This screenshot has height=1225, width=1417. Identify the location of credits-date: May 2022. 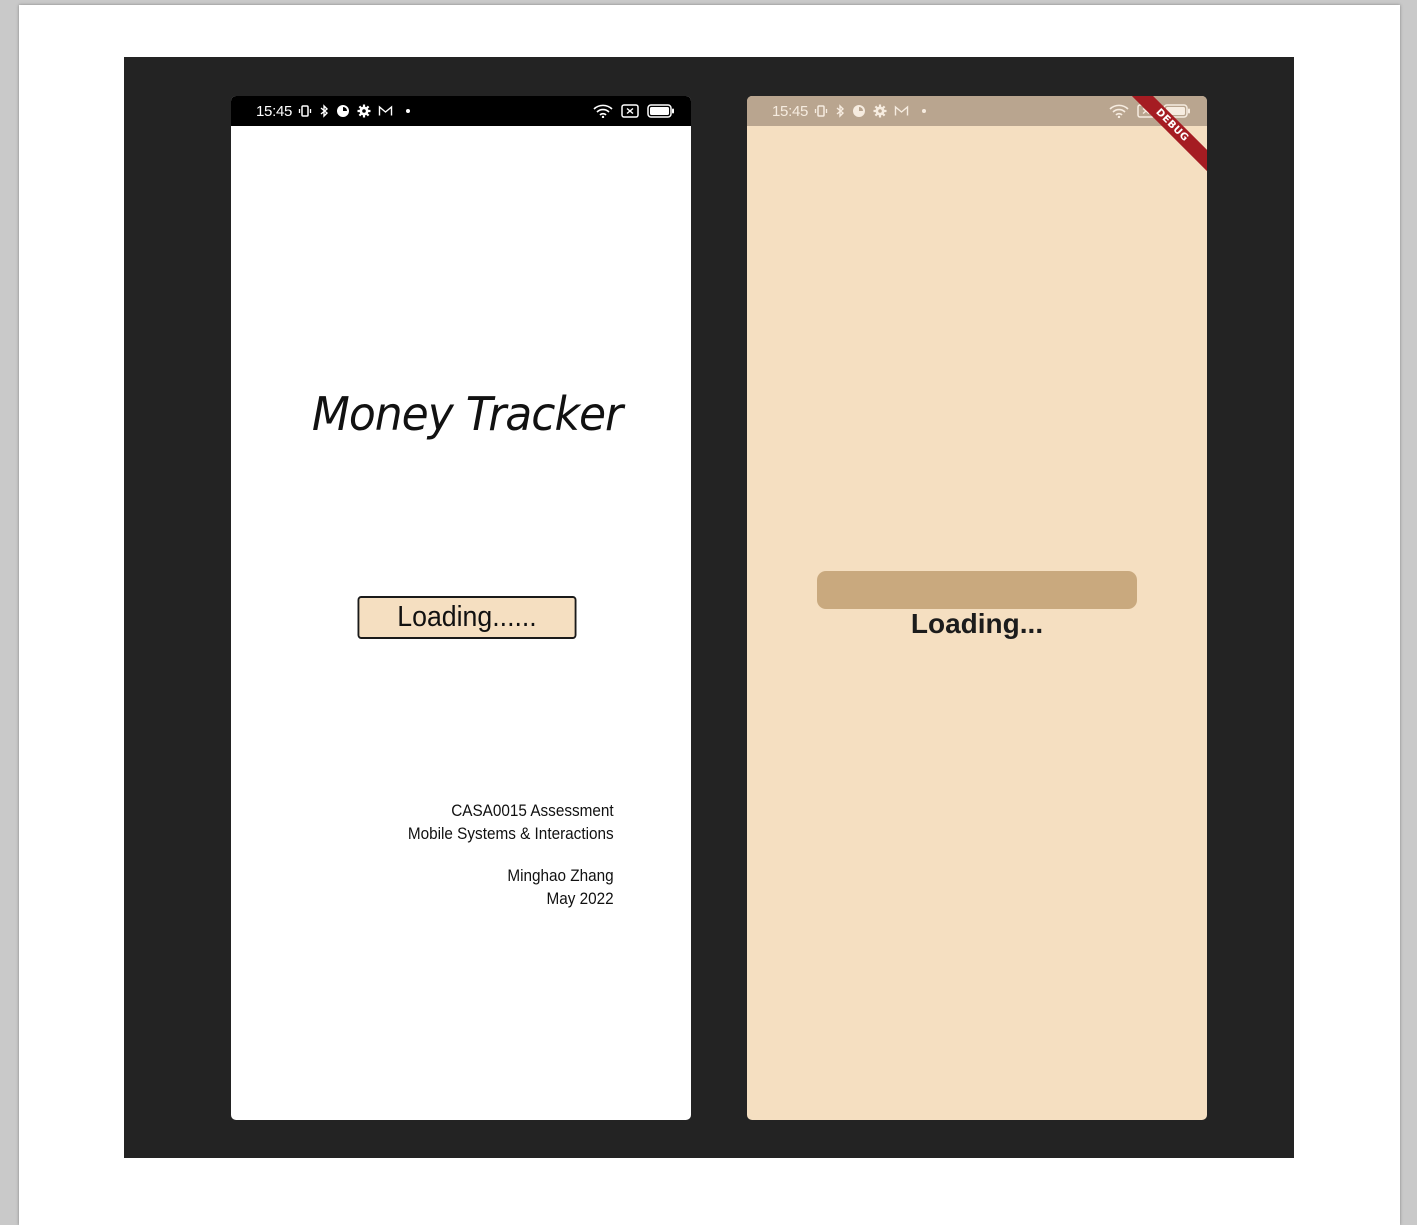
(580, 898).